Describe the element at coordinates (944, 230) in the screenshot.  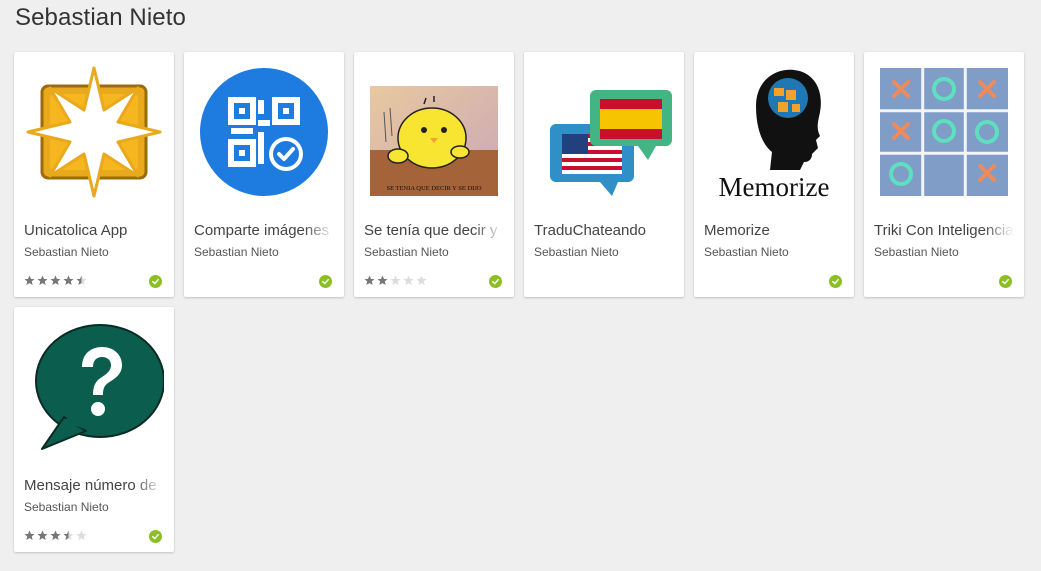
I see `app-title: Triki Con Inteligencia` at that location.